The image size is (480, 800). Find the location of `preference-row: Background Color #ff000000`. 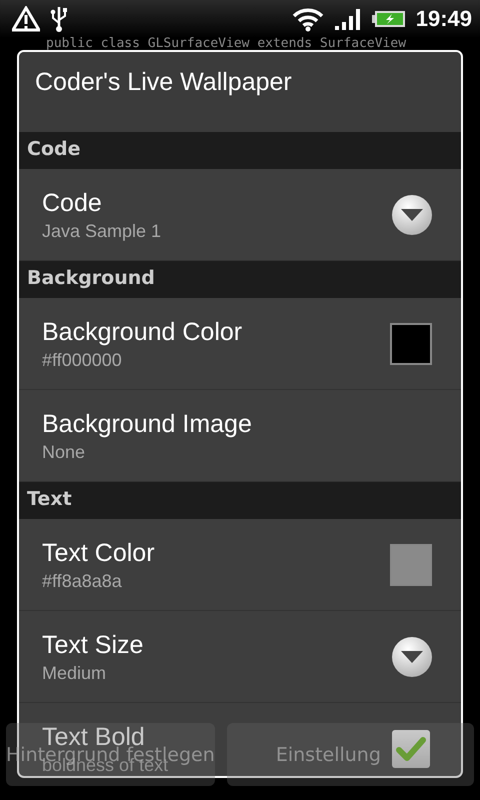

preference-row: Background Color #ff000000 is located at coordinates (240, 344).